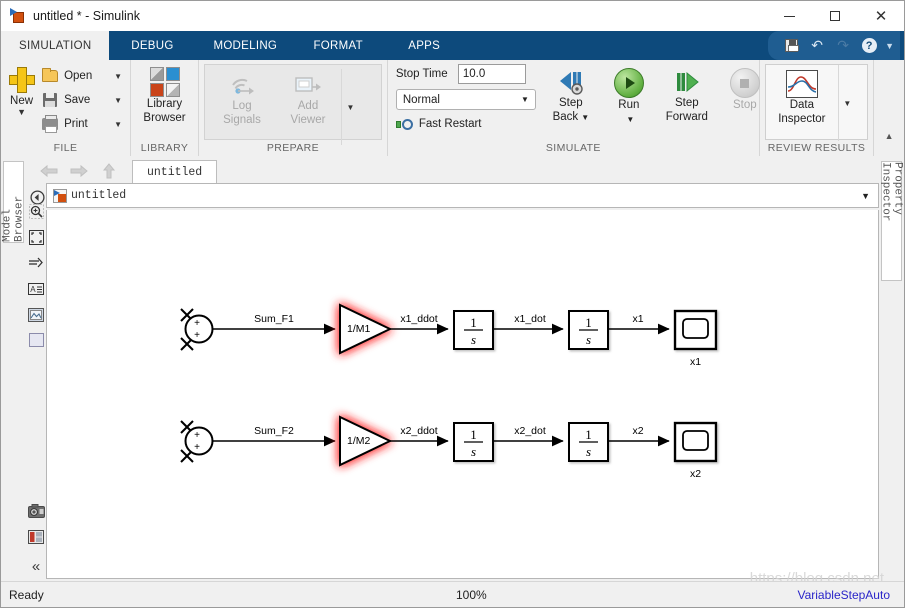 This screenshot has width=905, height=608. I want to click on gain-block-1: 1/M1, so click(366, 329).